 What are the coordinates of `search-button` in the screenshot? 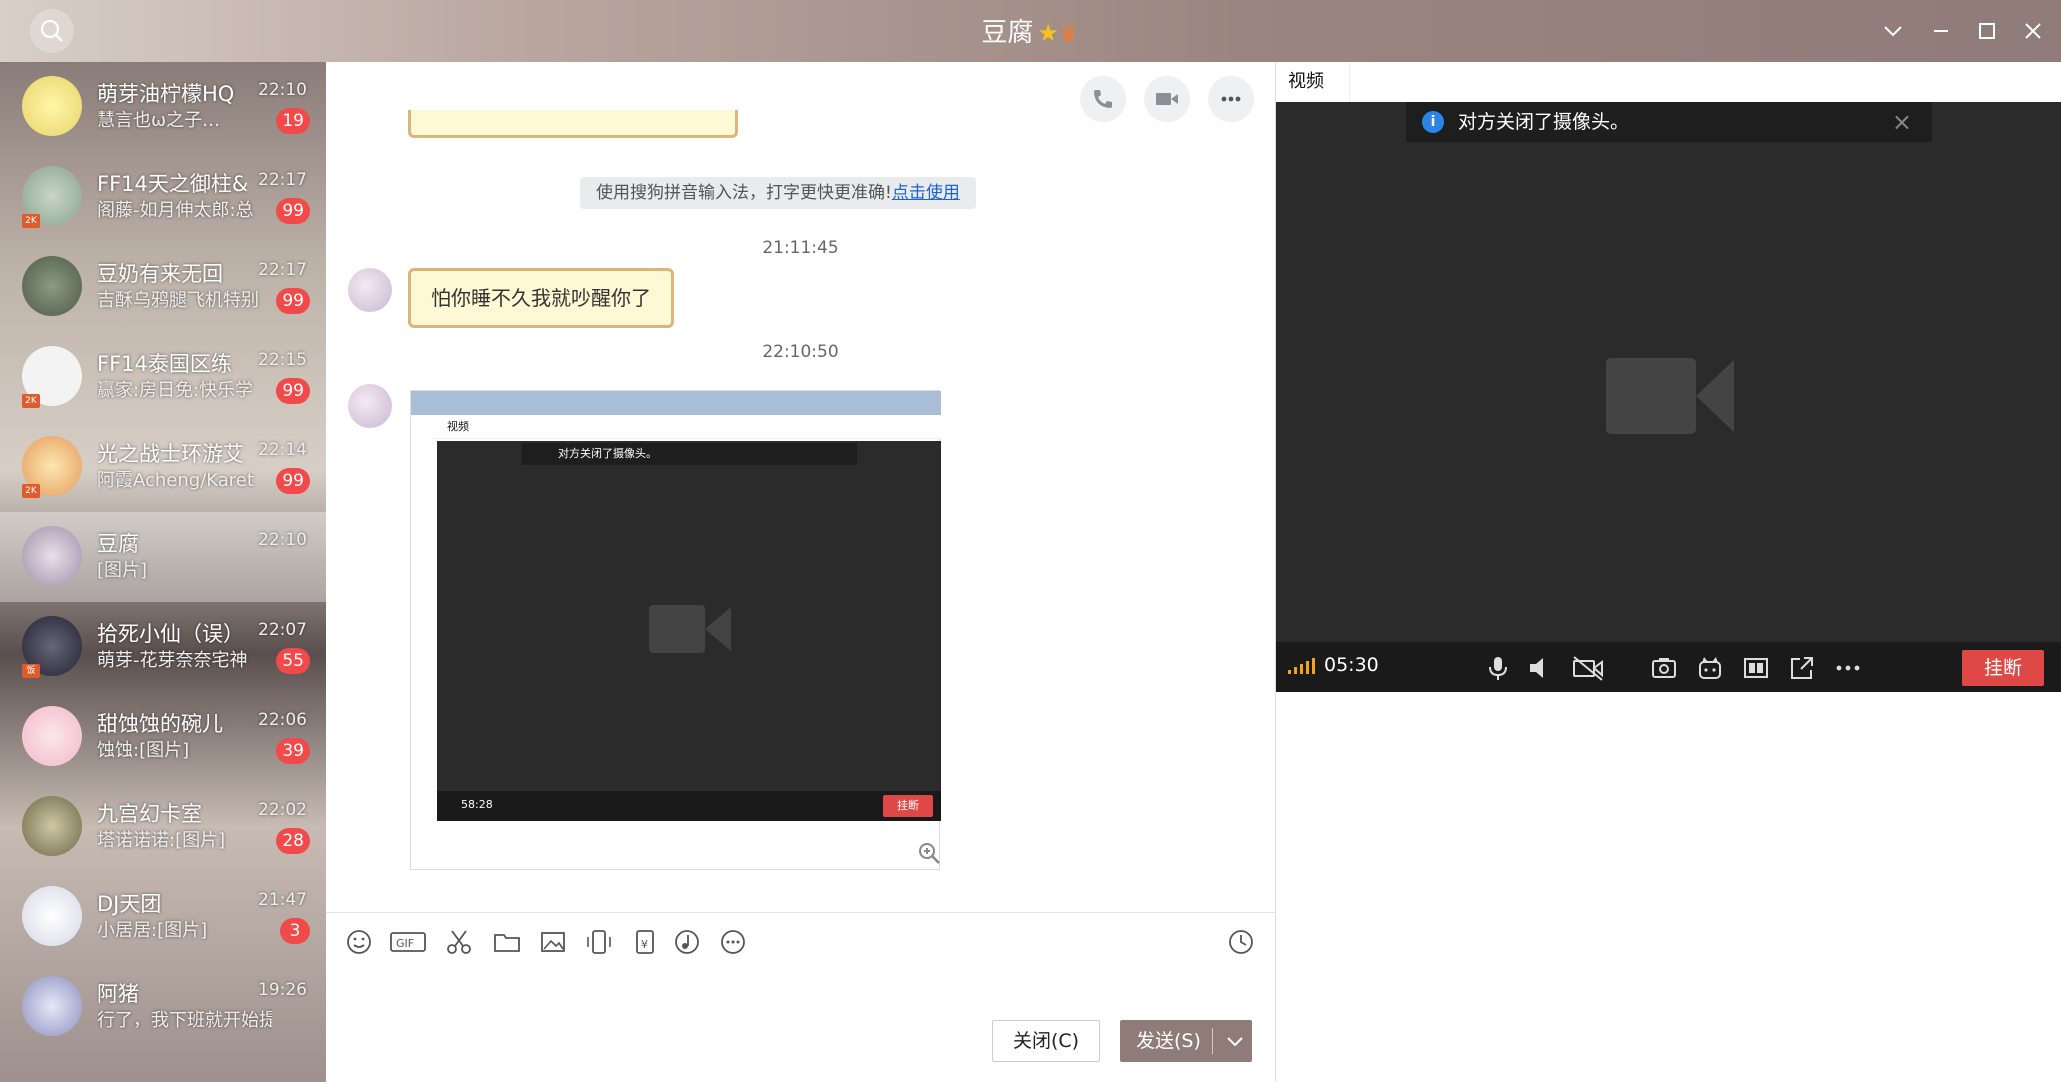 It's located at (52, 31).